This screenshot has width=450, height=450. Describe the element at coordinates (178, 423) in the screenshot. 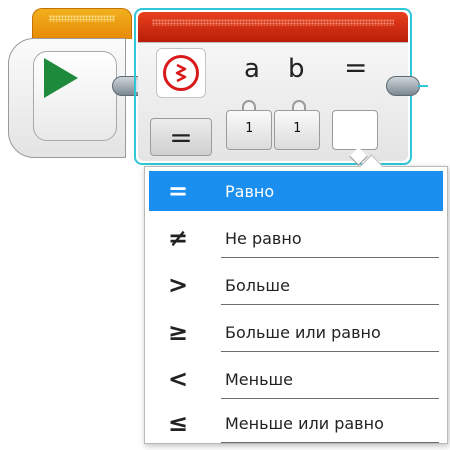

I see `less-or-equal-icon: ≤` at that location.